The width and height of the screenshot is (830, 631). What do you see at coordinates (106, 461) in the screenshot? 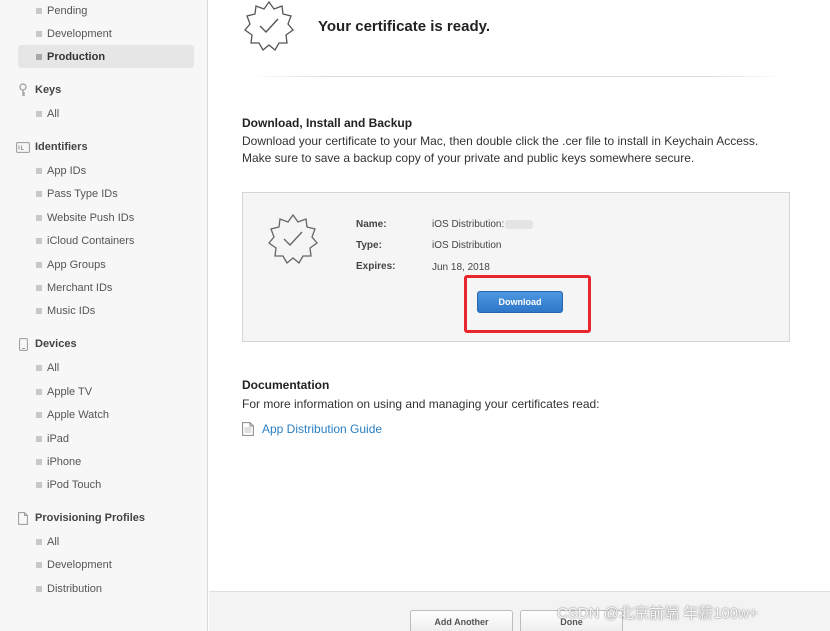
I see `sidebar-item-iphone: iPhone` at bounding box center [106, 461].